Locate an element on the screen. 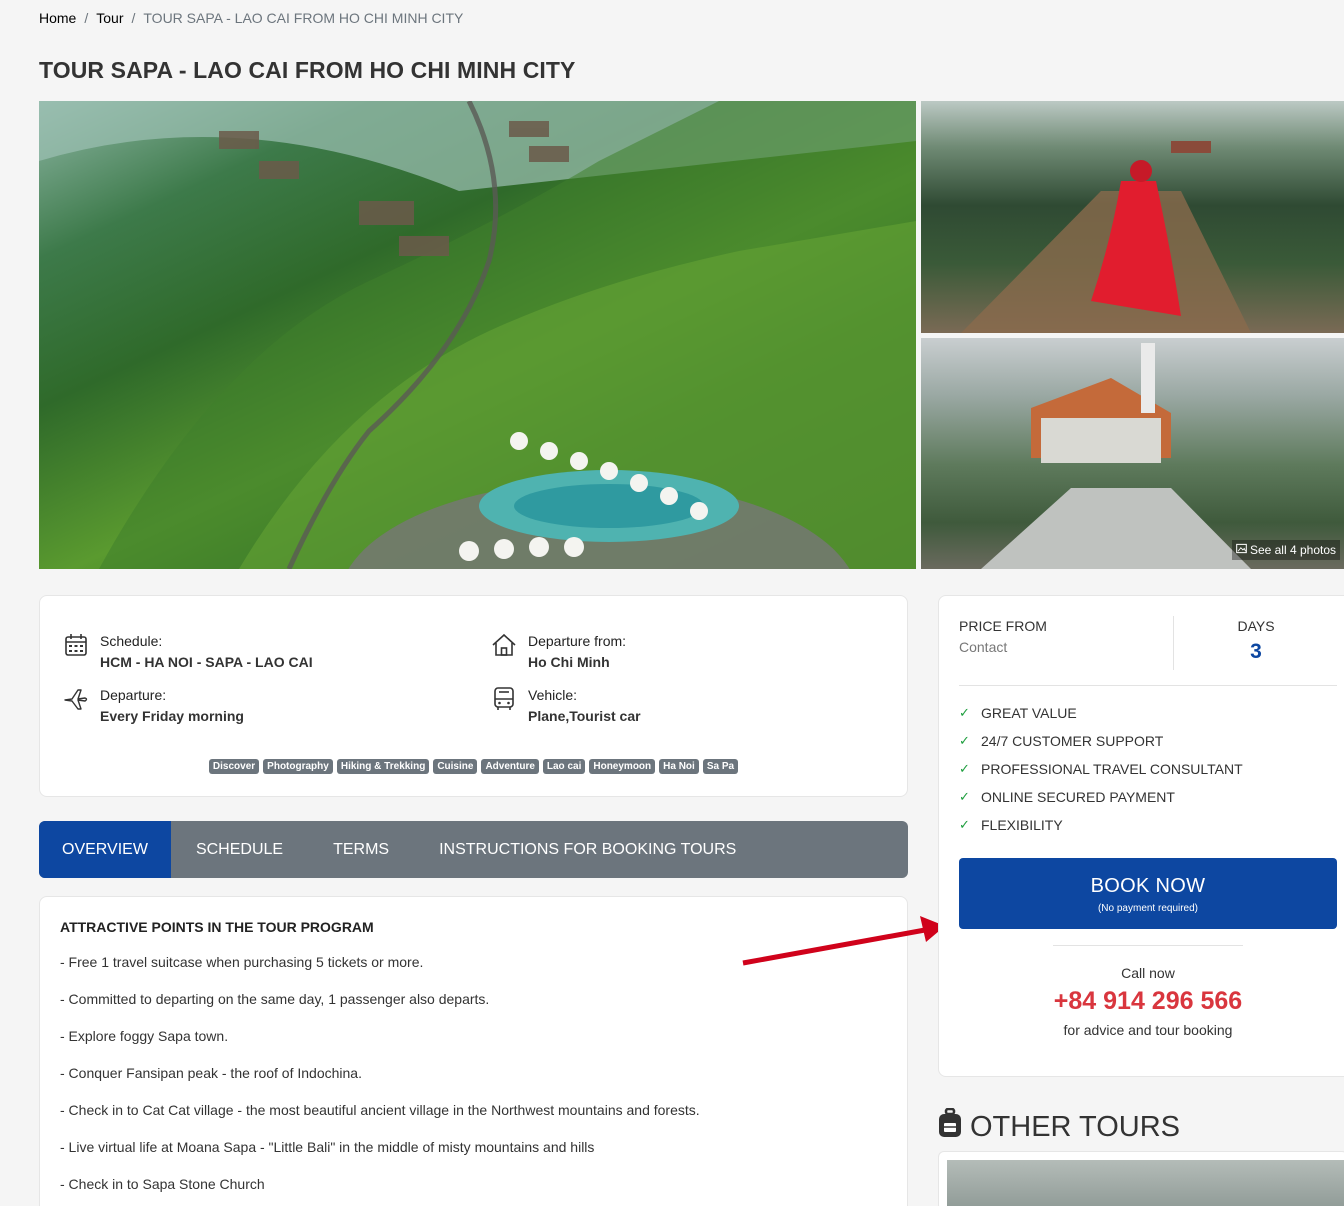 The image size is (1344, 1206). other-tours-heading: OTHER TOURS is located at coordinates (1059, 1126).